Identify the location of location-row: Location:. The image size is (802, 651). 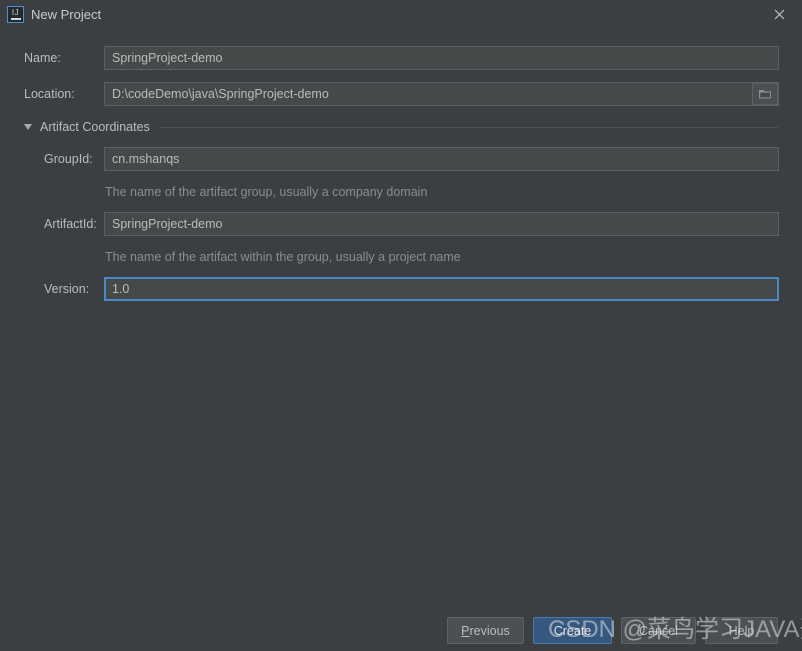
(402, 94).